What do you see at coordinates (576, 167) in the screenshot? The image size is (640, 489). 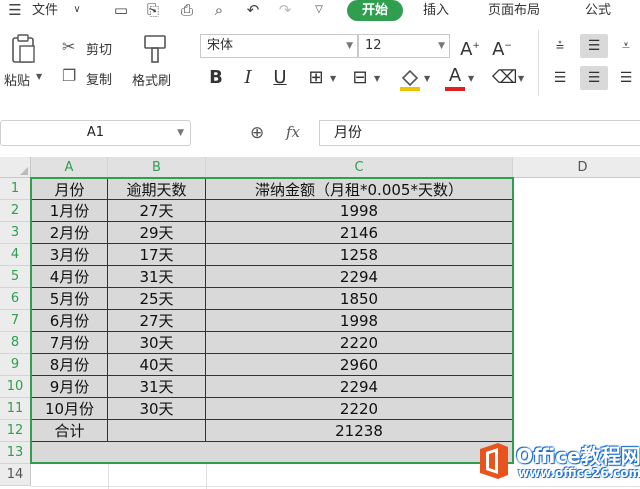 I see `column-header-d: D` at bounding box center [576, 167].